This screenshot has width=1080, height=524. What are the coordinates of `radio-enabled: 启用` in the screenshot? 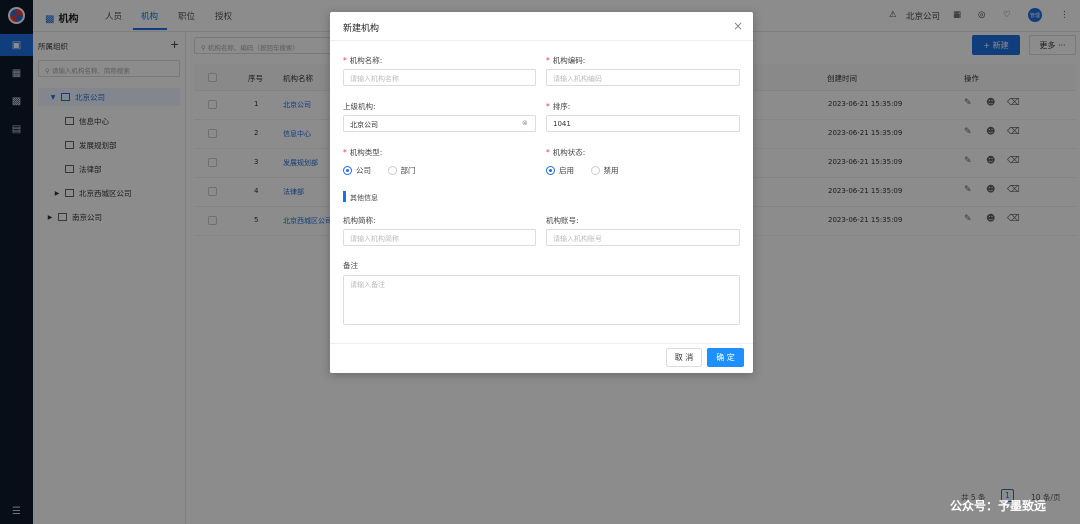 It's located at (560, 170).